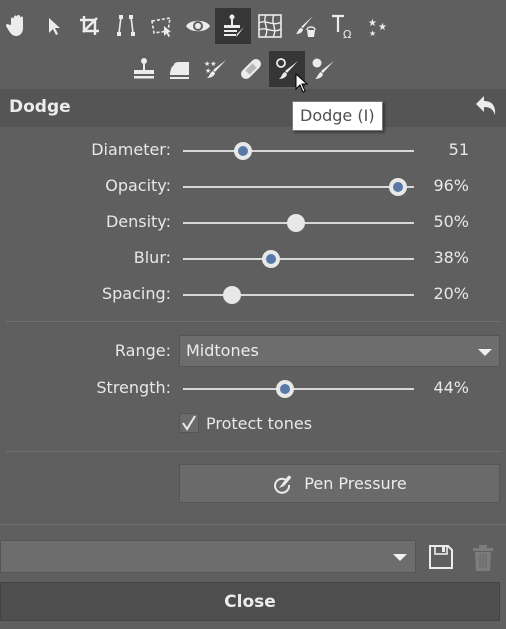 Image resolution: width=506 pixels, height=629 pixels. I want to click on spacing-label: Spacing:, so click(136, 293).